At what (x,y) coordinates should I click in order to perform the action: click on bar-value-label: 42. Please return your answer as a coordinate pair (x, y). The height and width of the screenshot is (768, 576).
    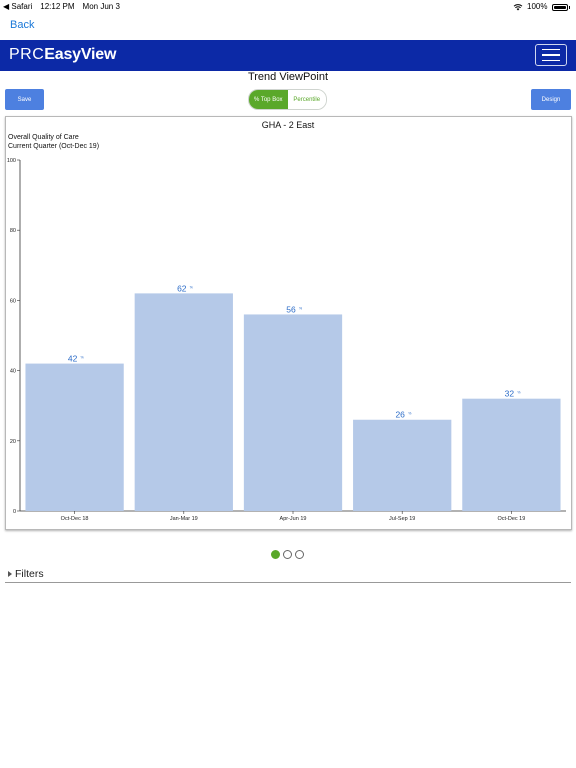
    Looking at the image, I should click on (73, 359).